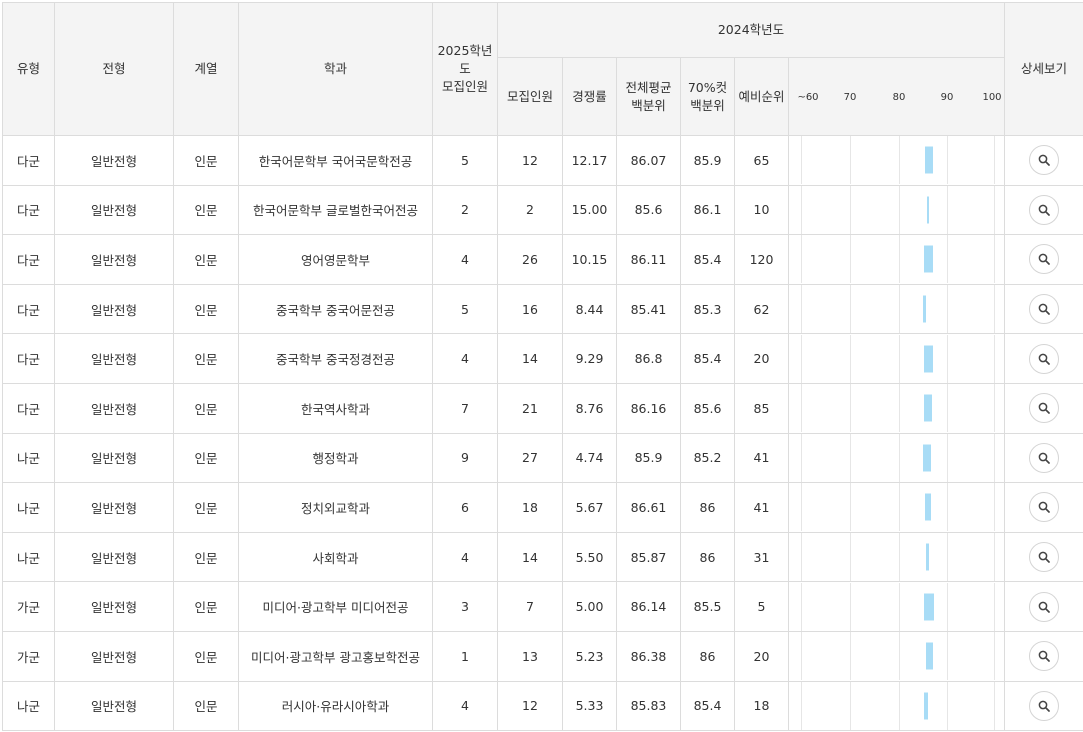 Image resolution: width=1083 pixels, height=732 pixels. Describe the element at coordinates (649, 508) in the screenshot. I see `cell-avg-percentile: 86.61` at that location.